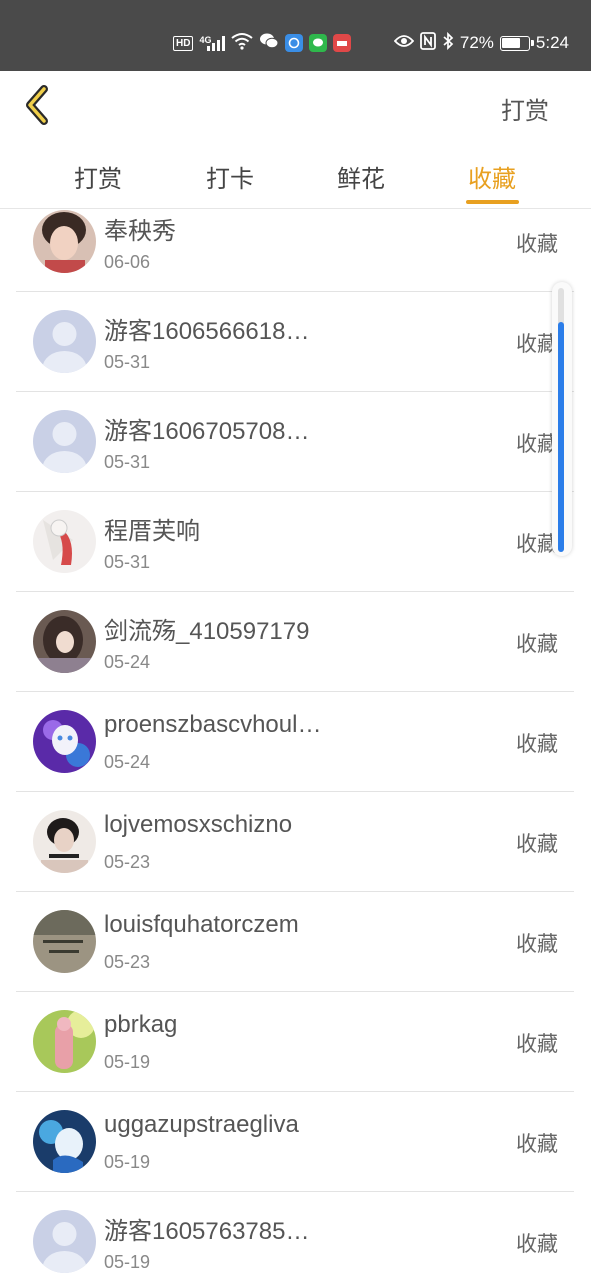  I want to click on tab-bar: 打赏 打卡 鲜花 收藏, so click(295, 175).